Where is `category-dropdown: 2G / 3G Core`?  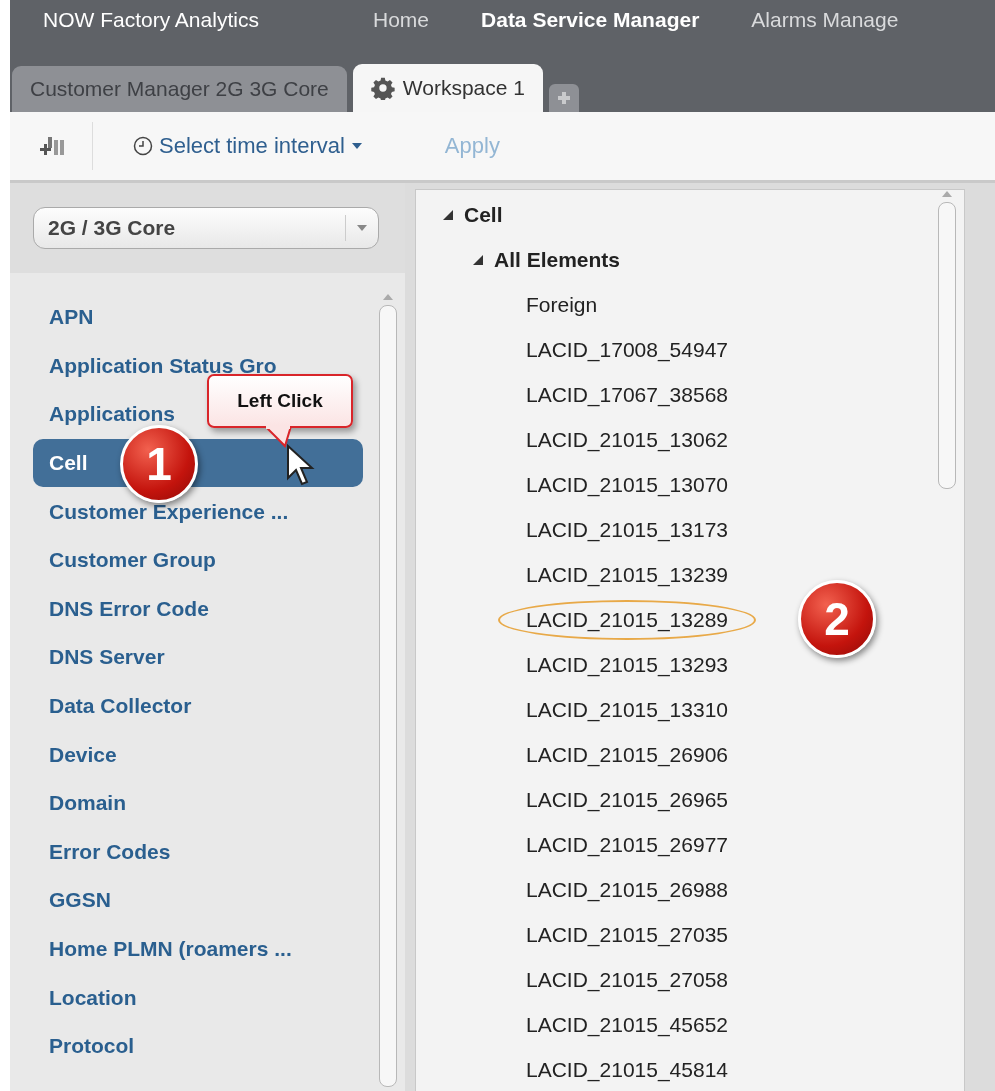
category-dropdown: 2G / 3G Core is located at coordinates (206, 228).